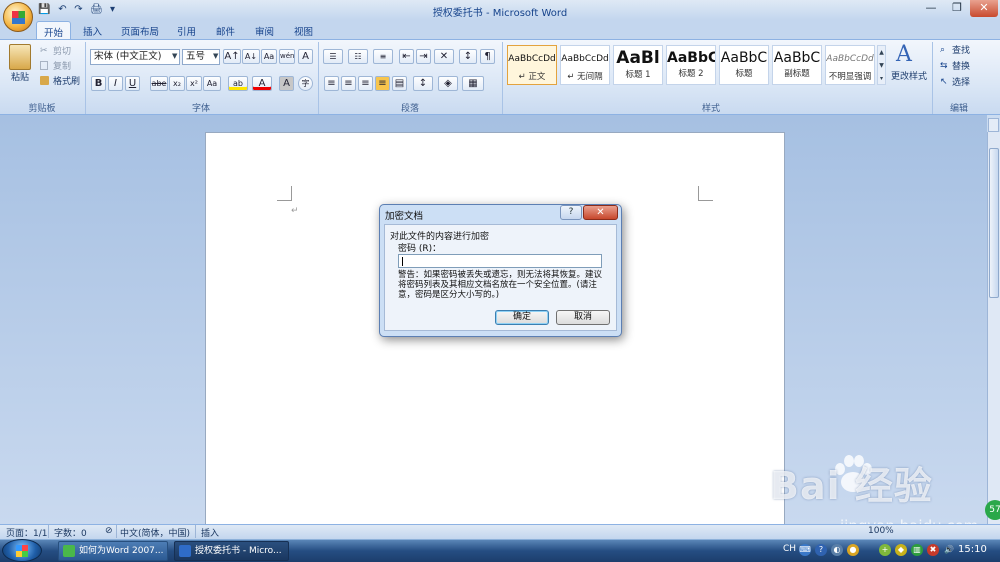 This screenshot has height=562, width=1000. What do you see at coordinates (109, 531) in the screenshot?
I see `proofing-icon: ⊘` at bounding box center [109, 531].